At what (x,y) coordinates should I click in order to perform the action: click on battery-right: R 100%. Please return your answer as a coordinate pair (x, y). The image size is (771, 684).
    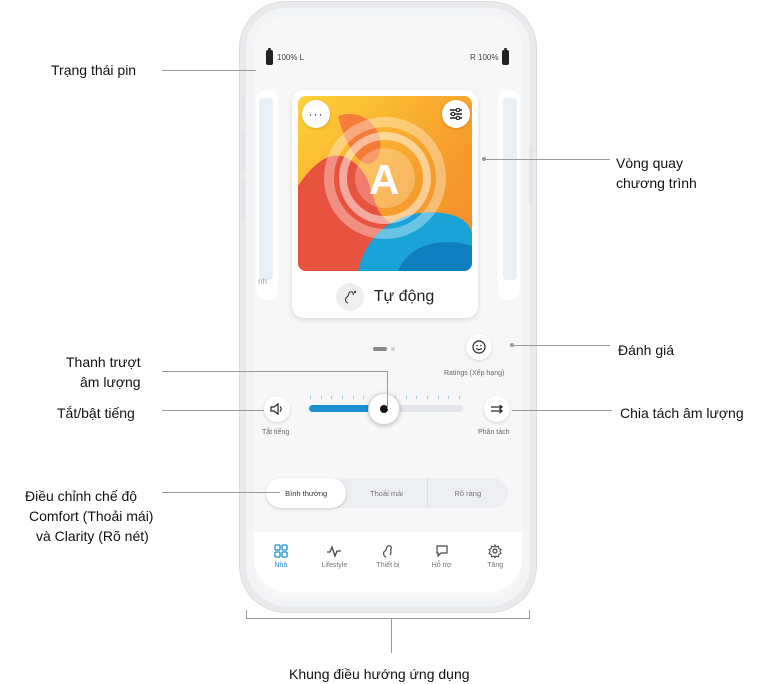
    Looking at the image, I should click on (490, 56).